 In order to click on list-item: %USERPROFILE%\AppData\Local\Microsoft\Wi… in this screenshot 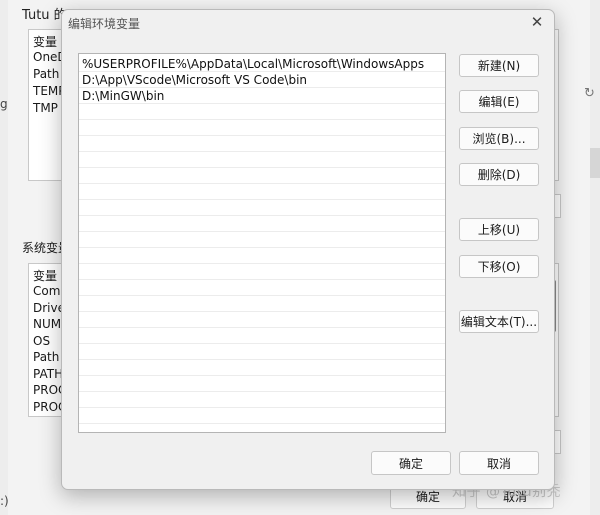, I will do `click(253, 64)`.